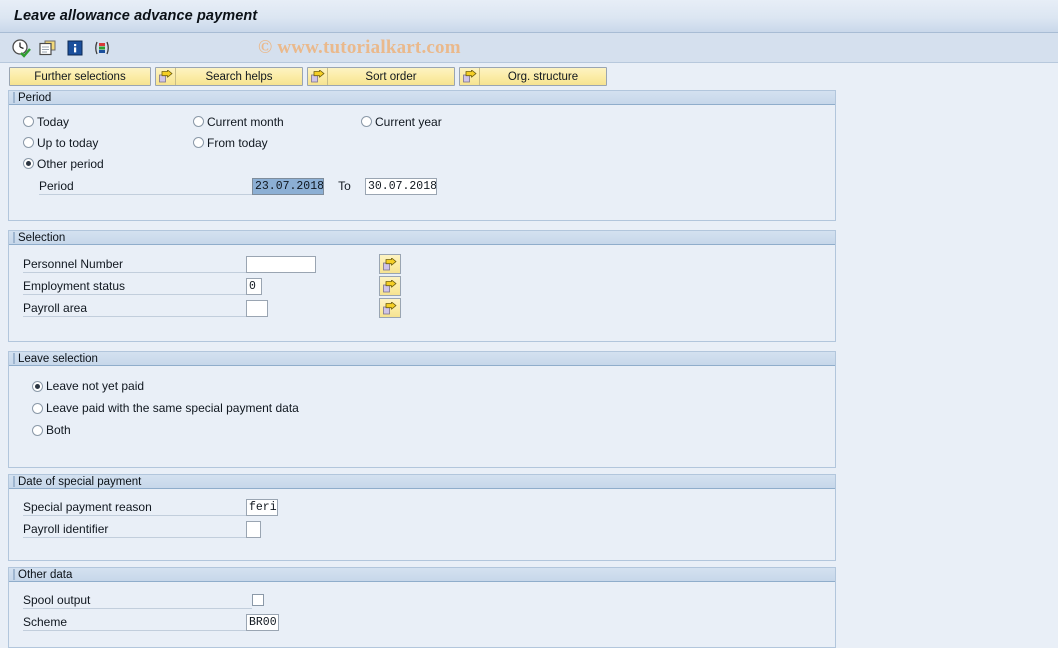 This screenshot has width=1058, height=648. Describe the element at coordinates (245, 121) in the screenshot. I see `radio-current-month-label: Current month` at that location.